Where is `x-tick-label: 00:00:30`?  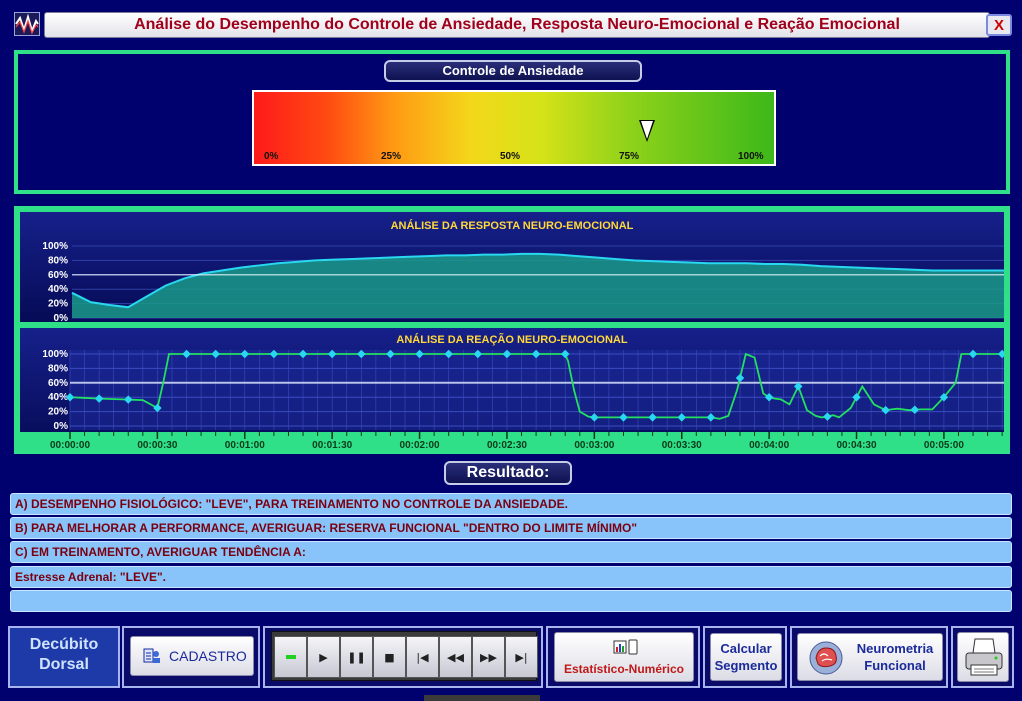
x-tick-label: 00:00:30 is located at coordinates (157, 444).